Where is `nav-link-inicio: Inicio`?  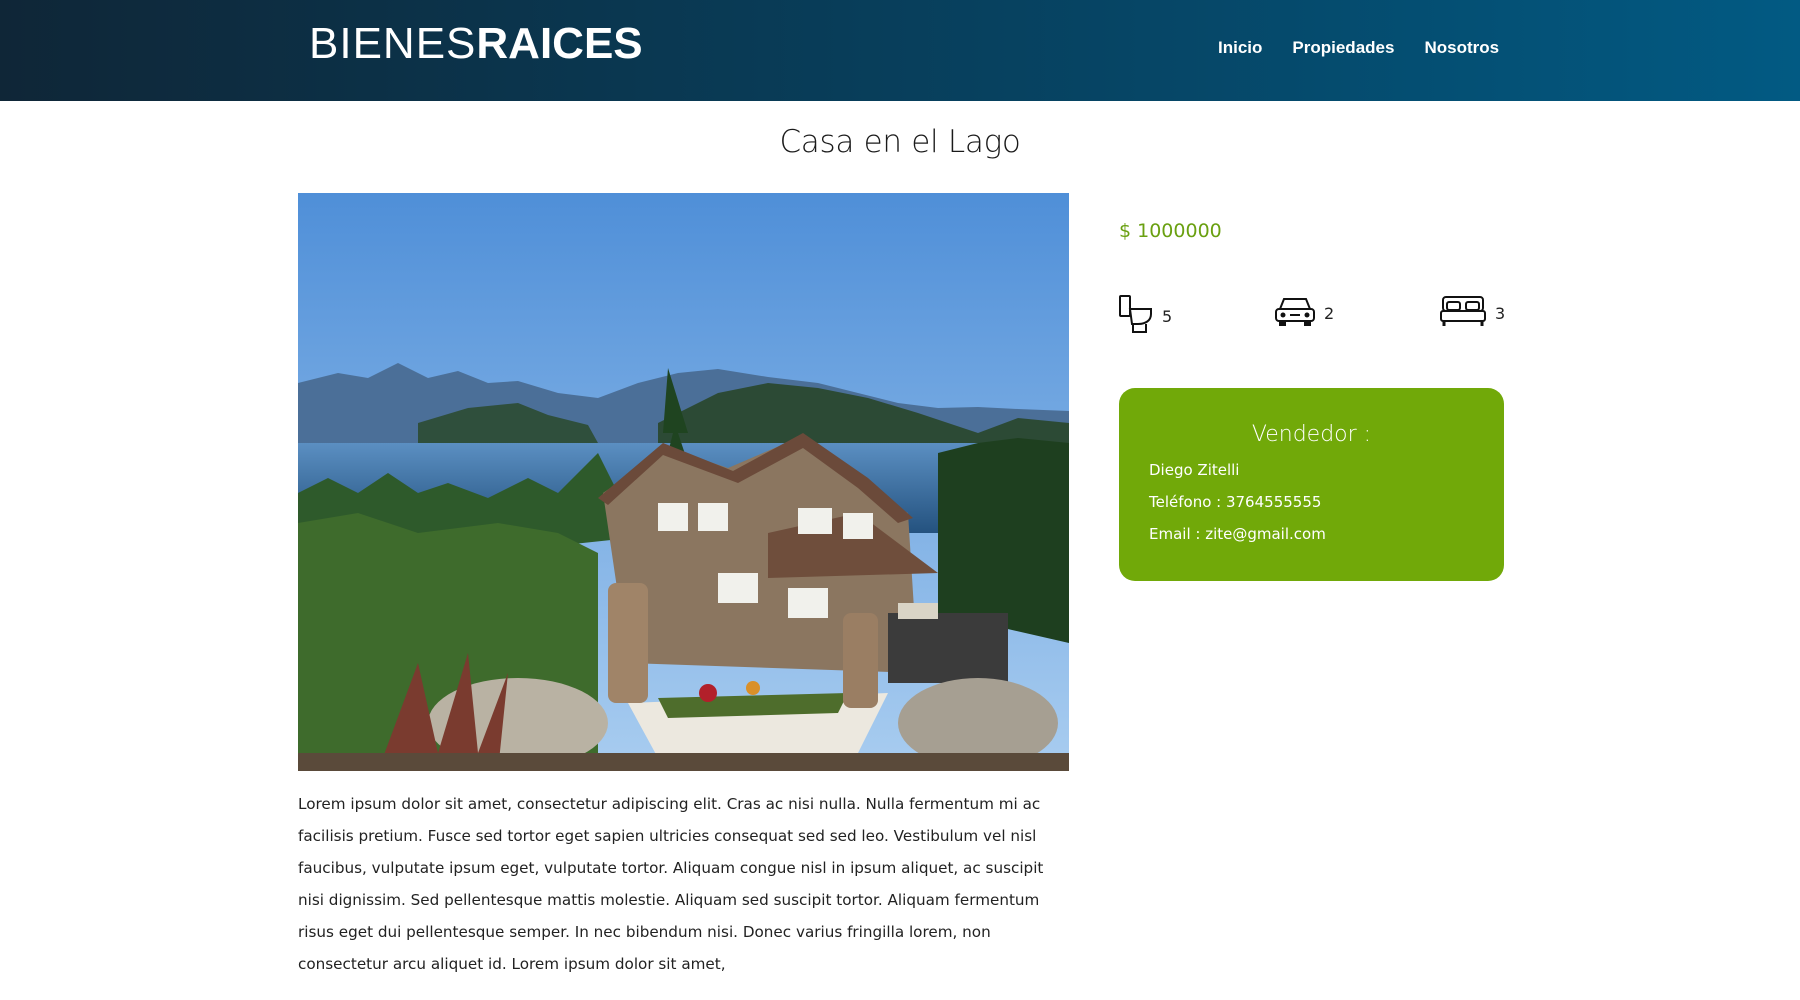 nav-link-inicio: Inicio is located at coordinates (1240, 48).